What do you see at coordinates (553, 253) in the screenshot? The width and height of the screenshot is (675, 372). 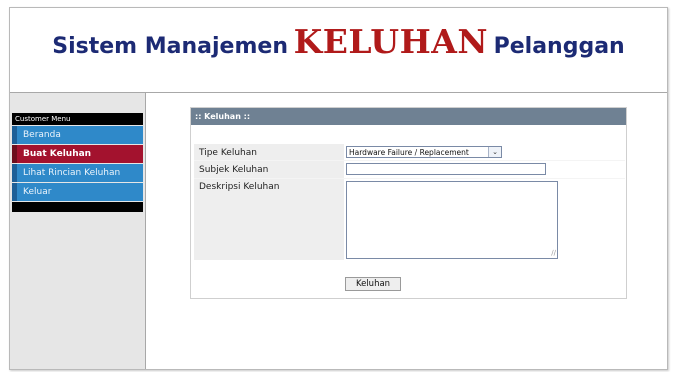 I see `resize-grip-icon: ∕∕` at bounding box center [553, 253].